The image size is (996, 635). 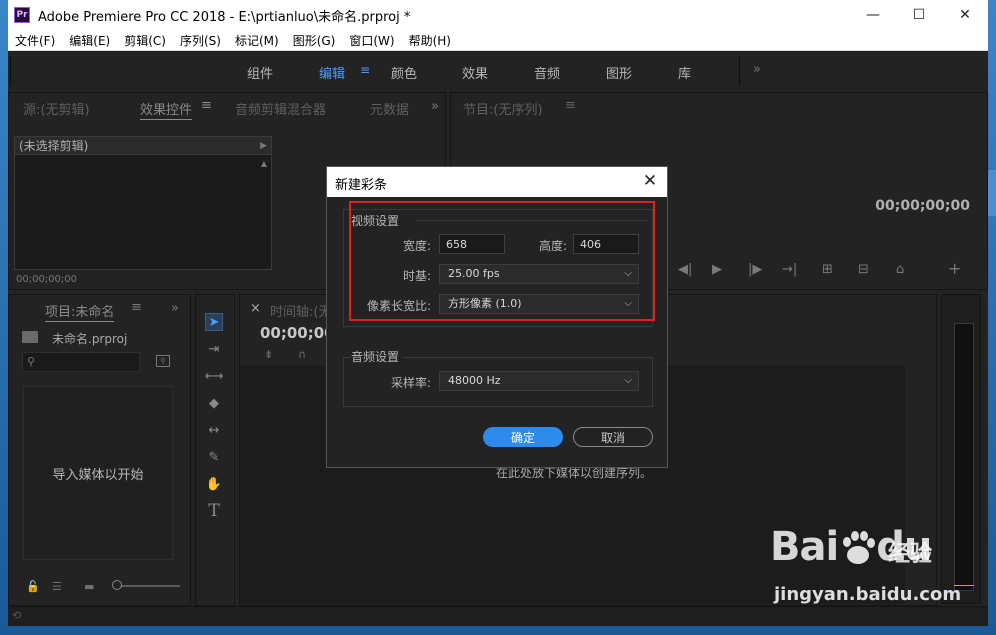 What do you see at coordinates (873, 15) in the screenshot?
I see `minimize-button: —` at bounding box center [873, 15].